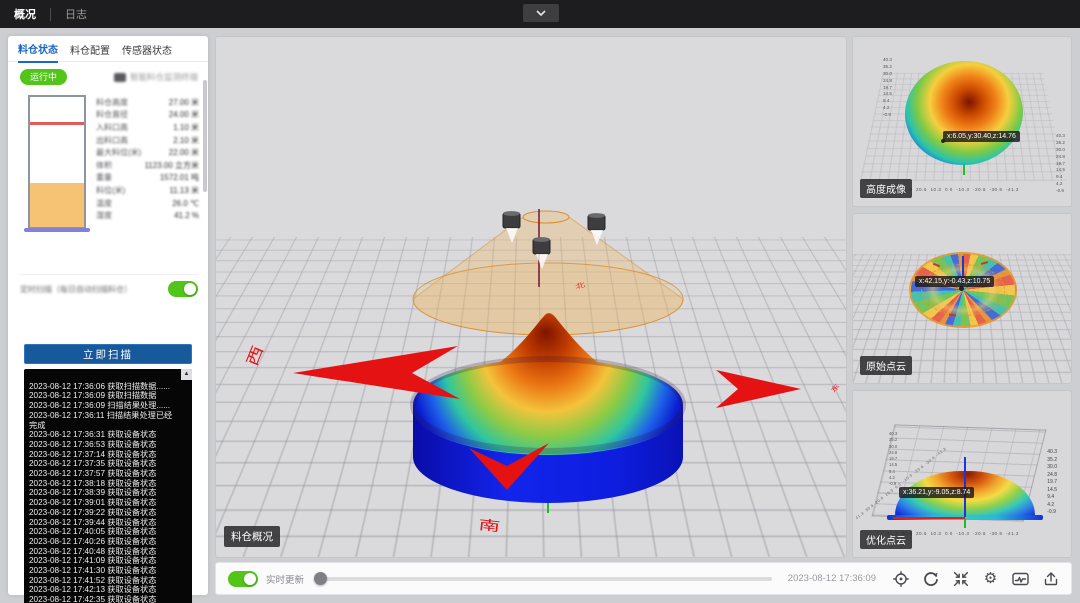  What do you see at coordinates (147, 190) in the screenshot?
I see `param-row: 料位(米) 11.13 米` at bounding box center [147, 190].